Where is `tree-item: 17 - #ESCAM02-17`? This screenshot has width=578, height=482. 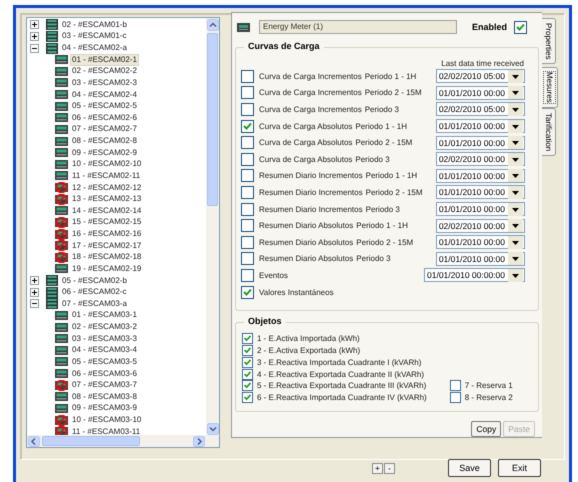 tree-item: 17 - #ESCAM02-17 is located at coordinates (106, 245).